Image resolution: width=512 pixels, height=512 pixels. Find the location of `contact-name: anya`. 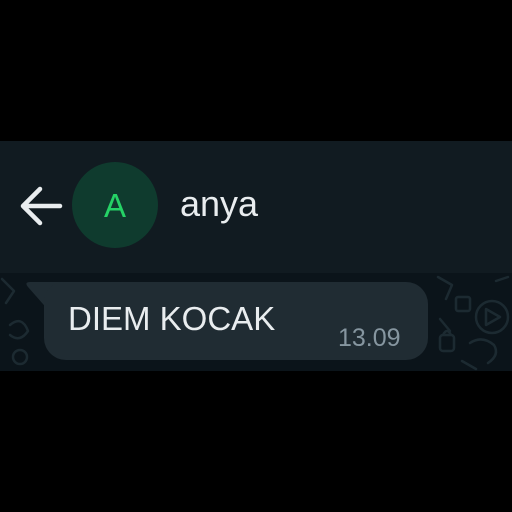

contact-name: anya is located at coordinates (219, 204).